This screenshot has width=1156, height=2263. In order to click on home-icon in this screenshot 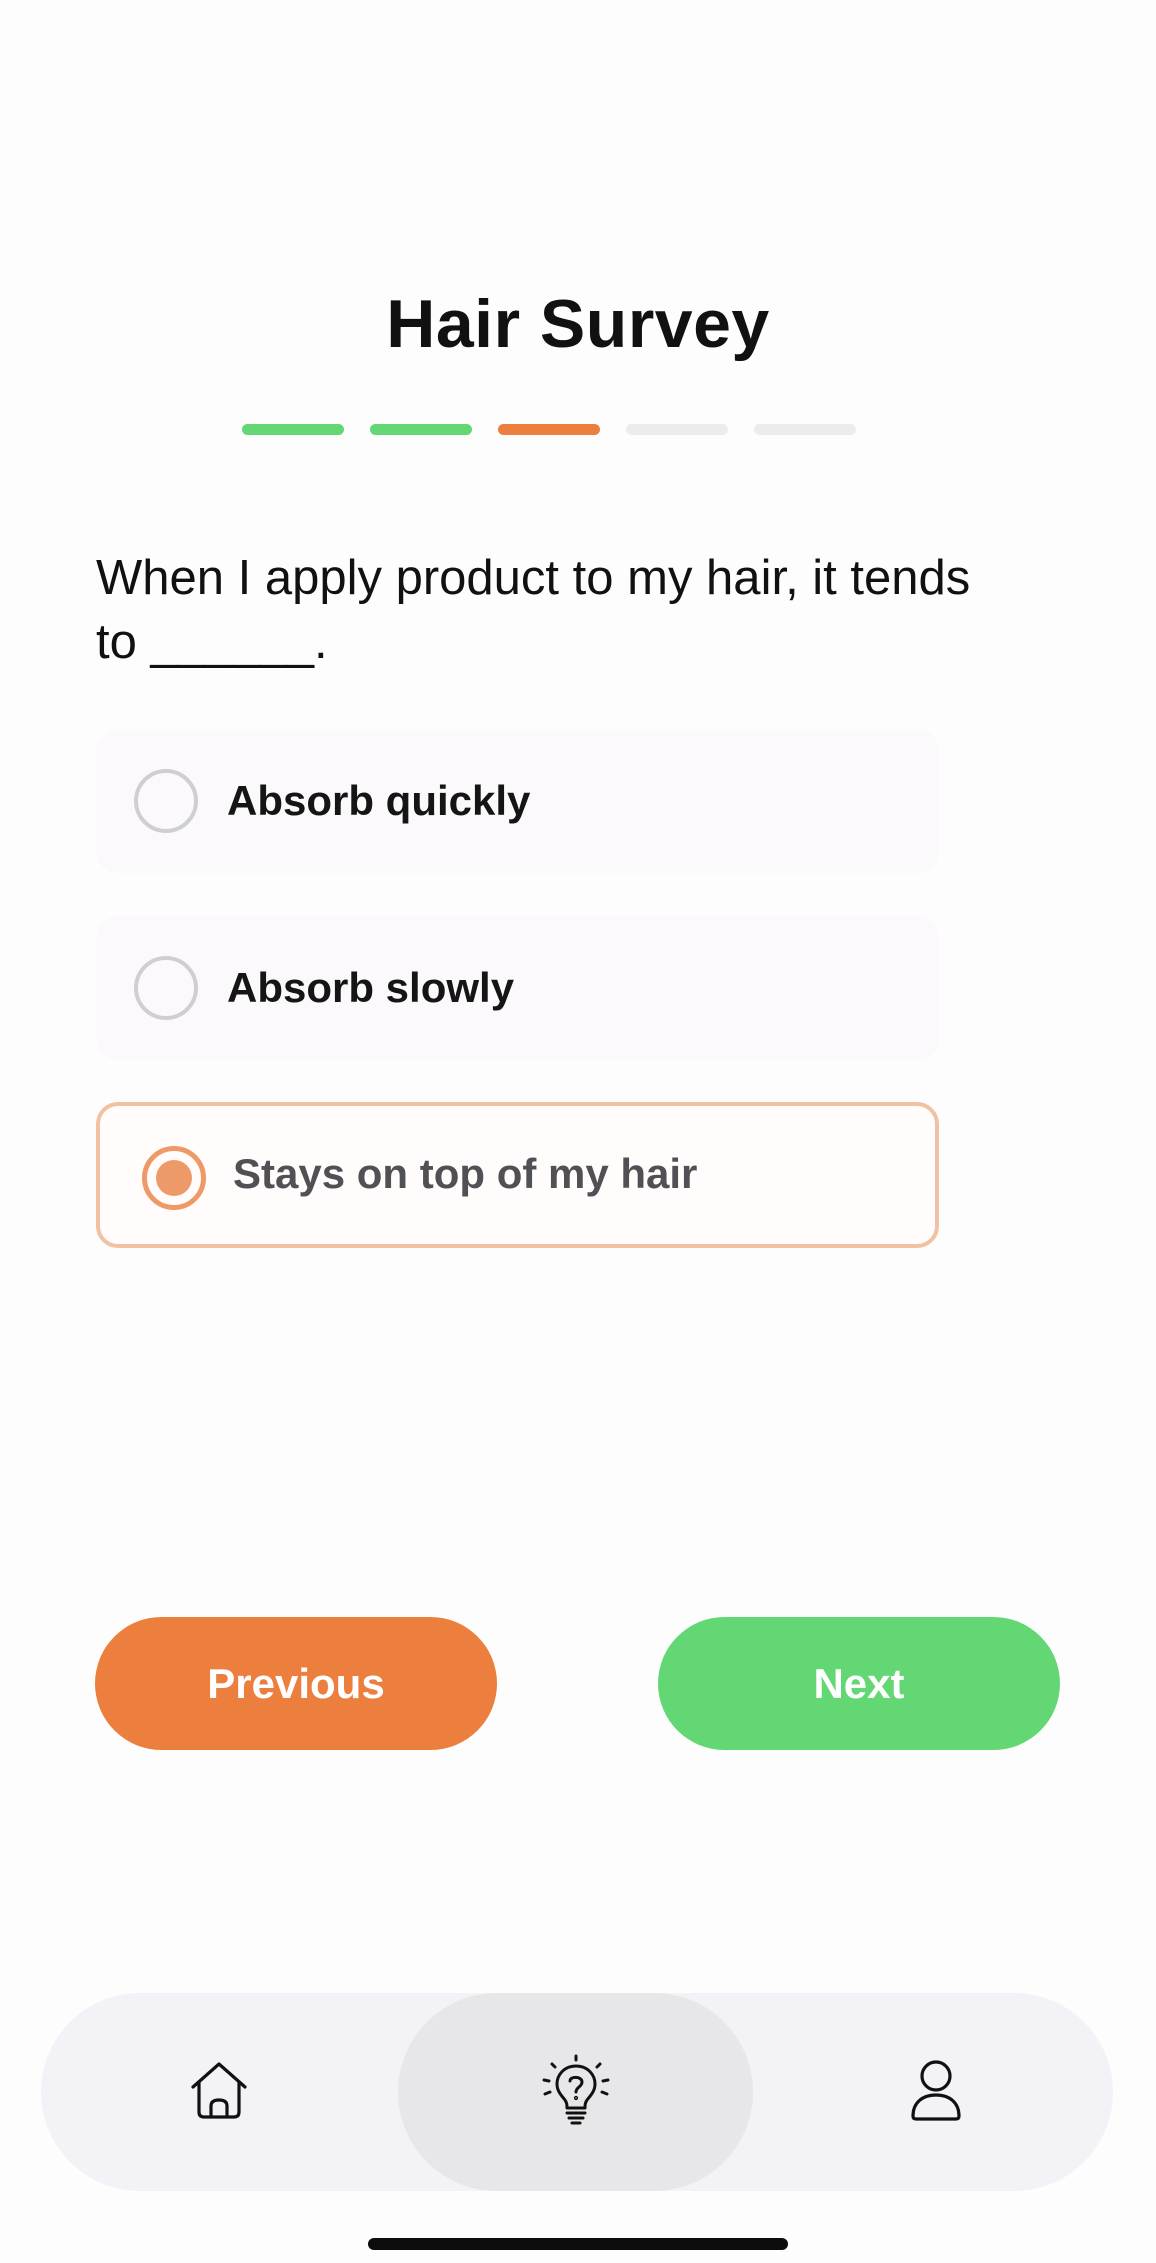, I will do `click(219, 2092)`.